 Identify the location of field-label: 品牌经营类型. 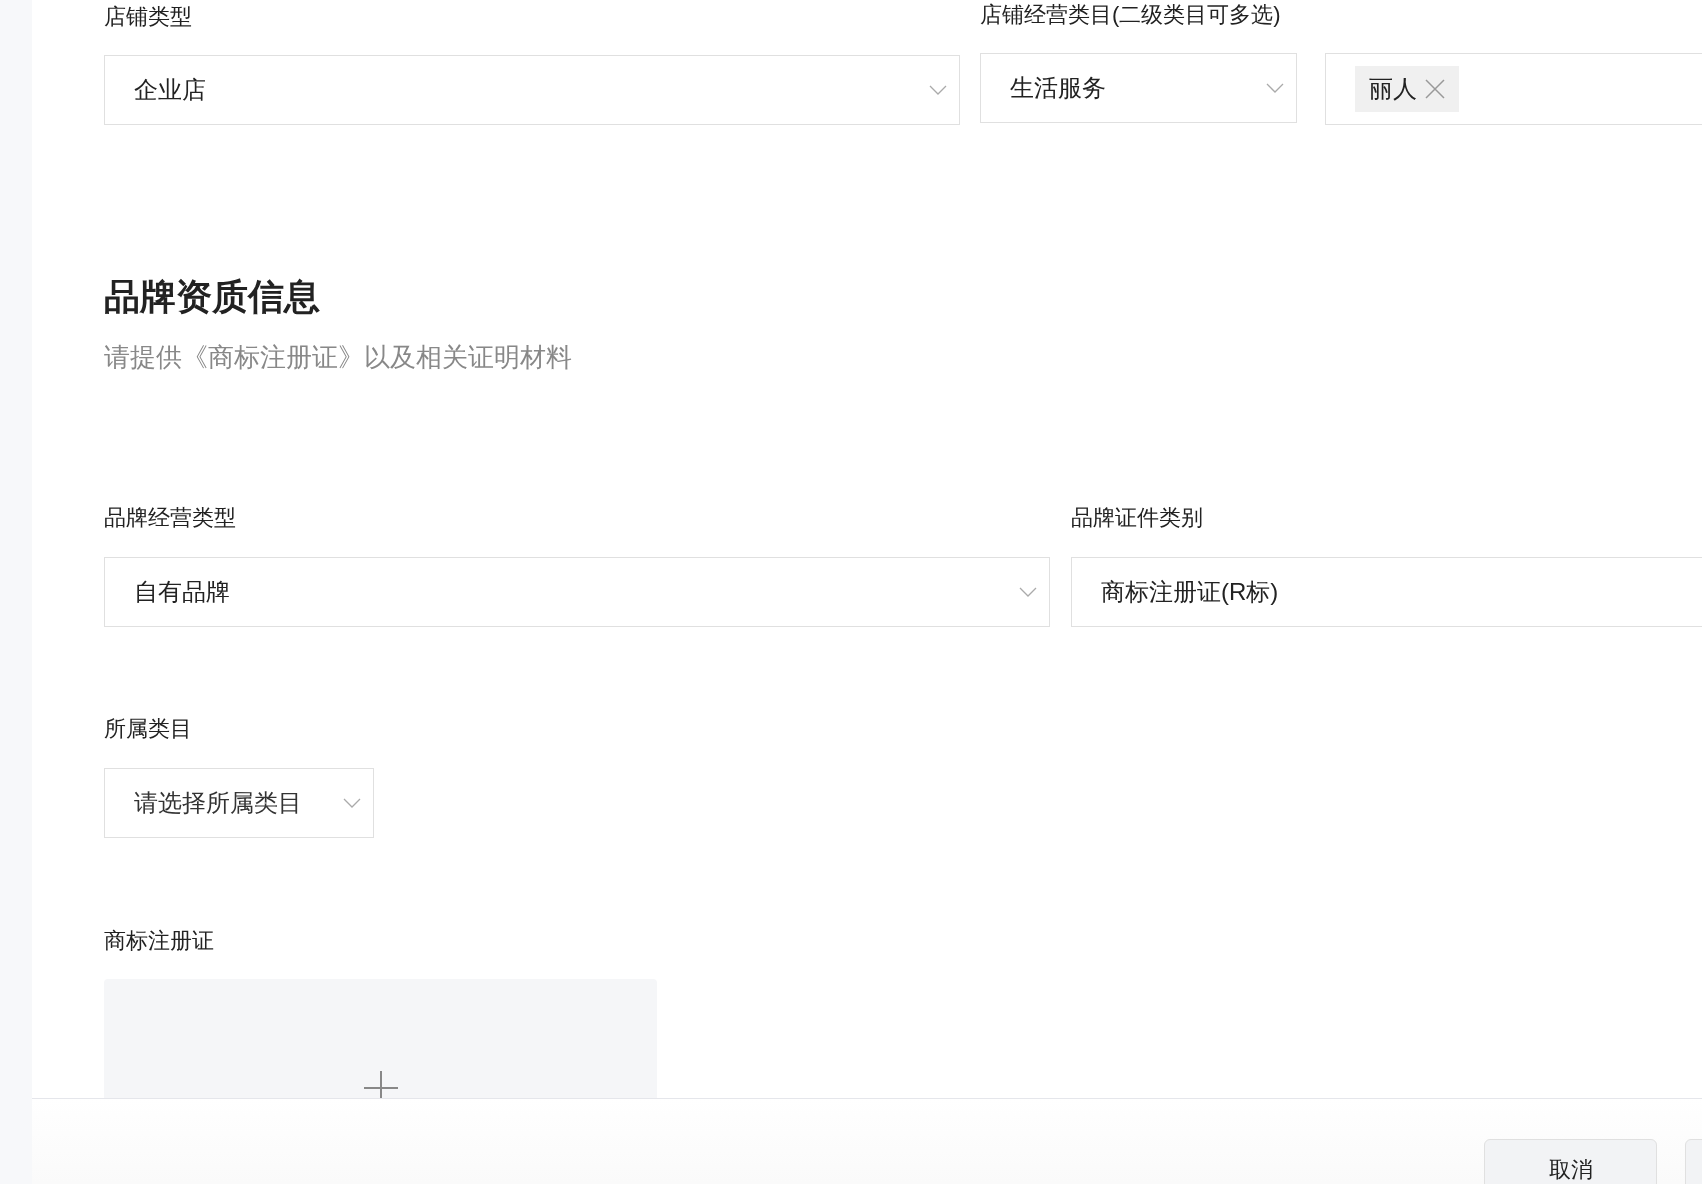
(170, 518).